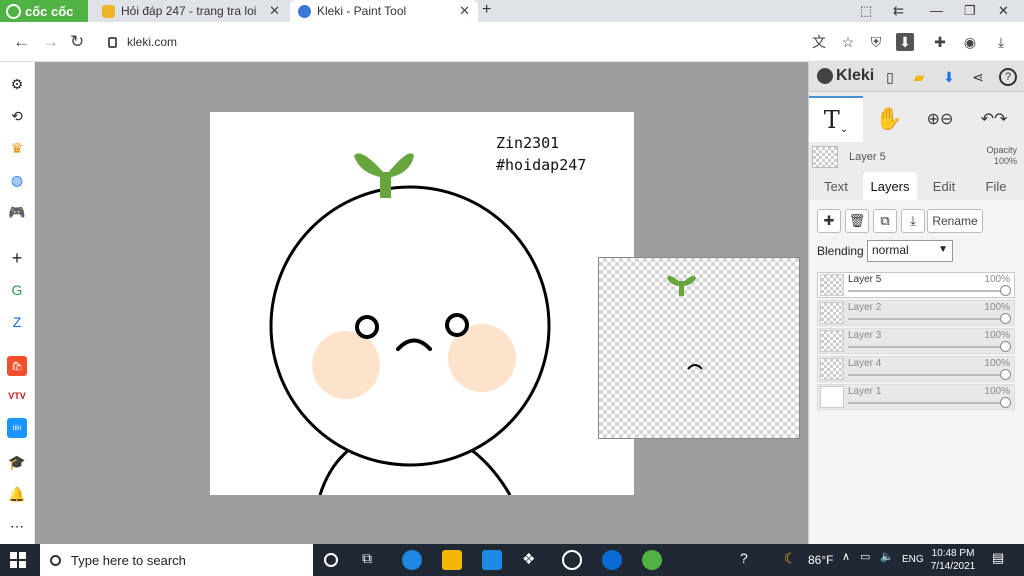  What do you see at coordinates (17, 148) in the screenshot?
I see `crown-icon: ♛` at bounding box center [17, 148].